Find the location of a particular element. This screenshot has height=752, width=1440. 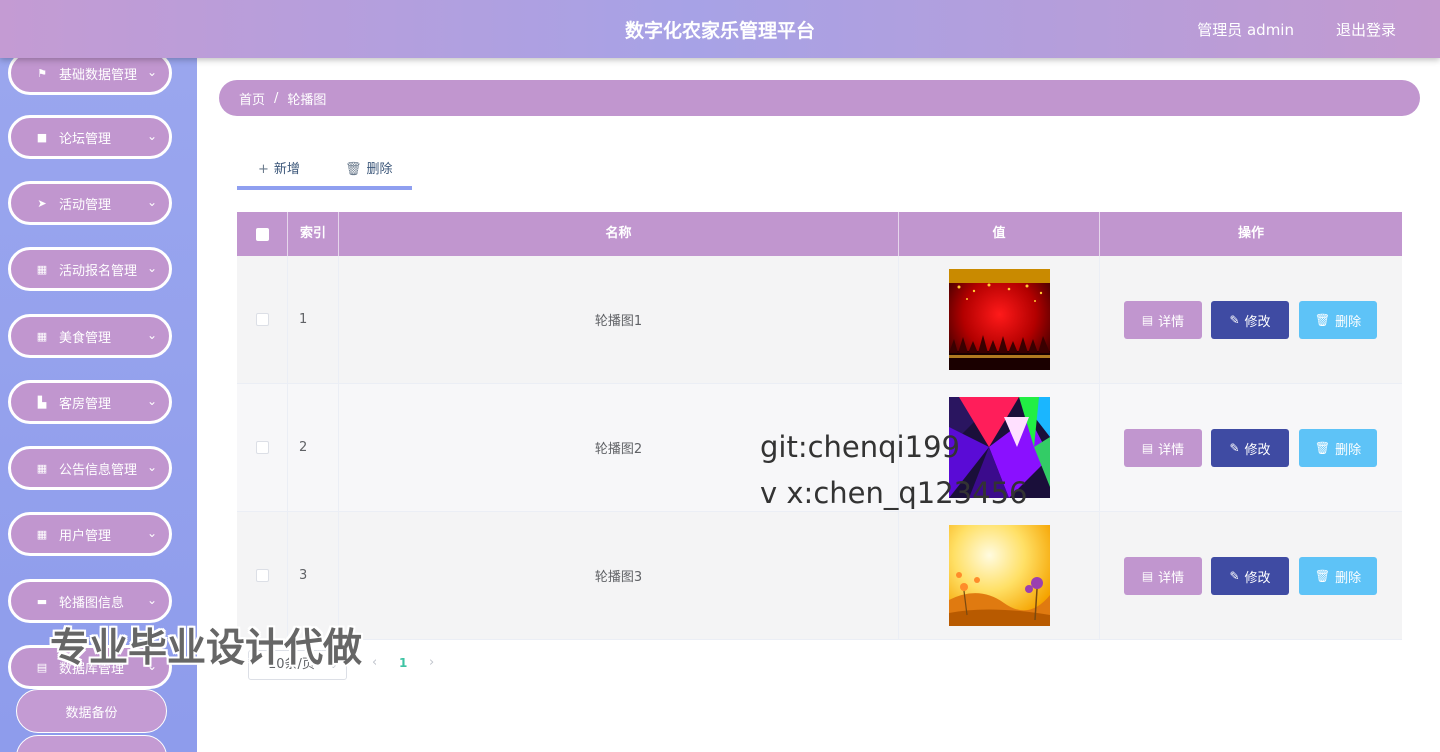

checkbox-cell is located at coordinates (262, 319).